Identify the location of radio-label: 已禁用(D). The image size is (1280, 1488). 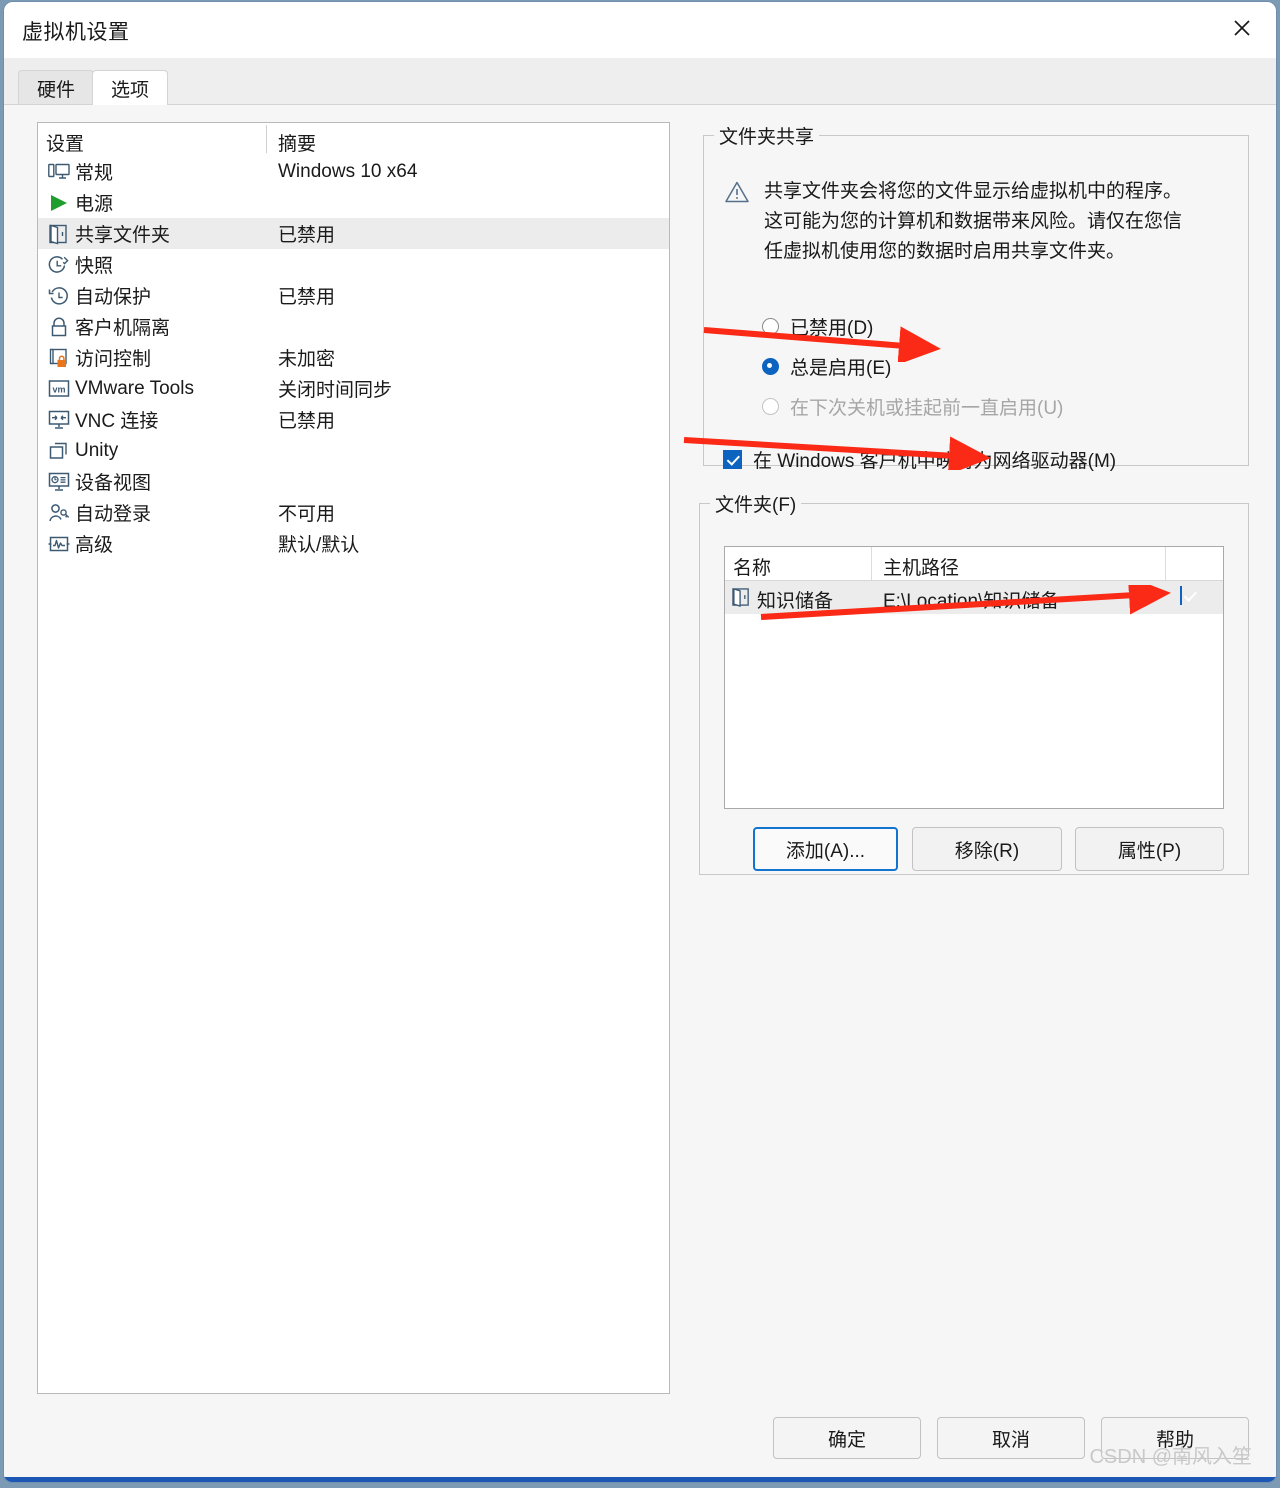
(832, 328).